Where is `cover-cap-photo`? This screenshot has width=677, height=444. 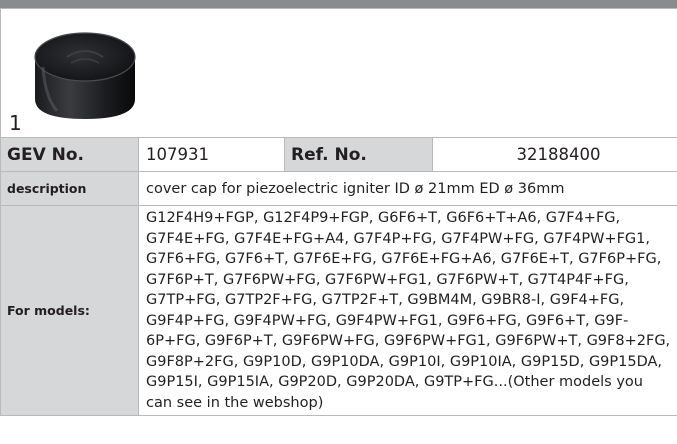
cover-cap-photo is located at coordinates (86, 76).